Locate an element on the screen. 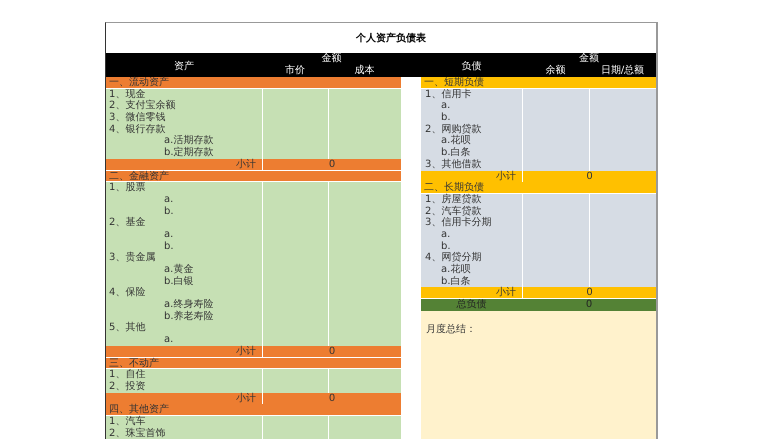 This screenshot has width=780, height=440. row-label: a.黄金 is located at coordinates (184, 270).